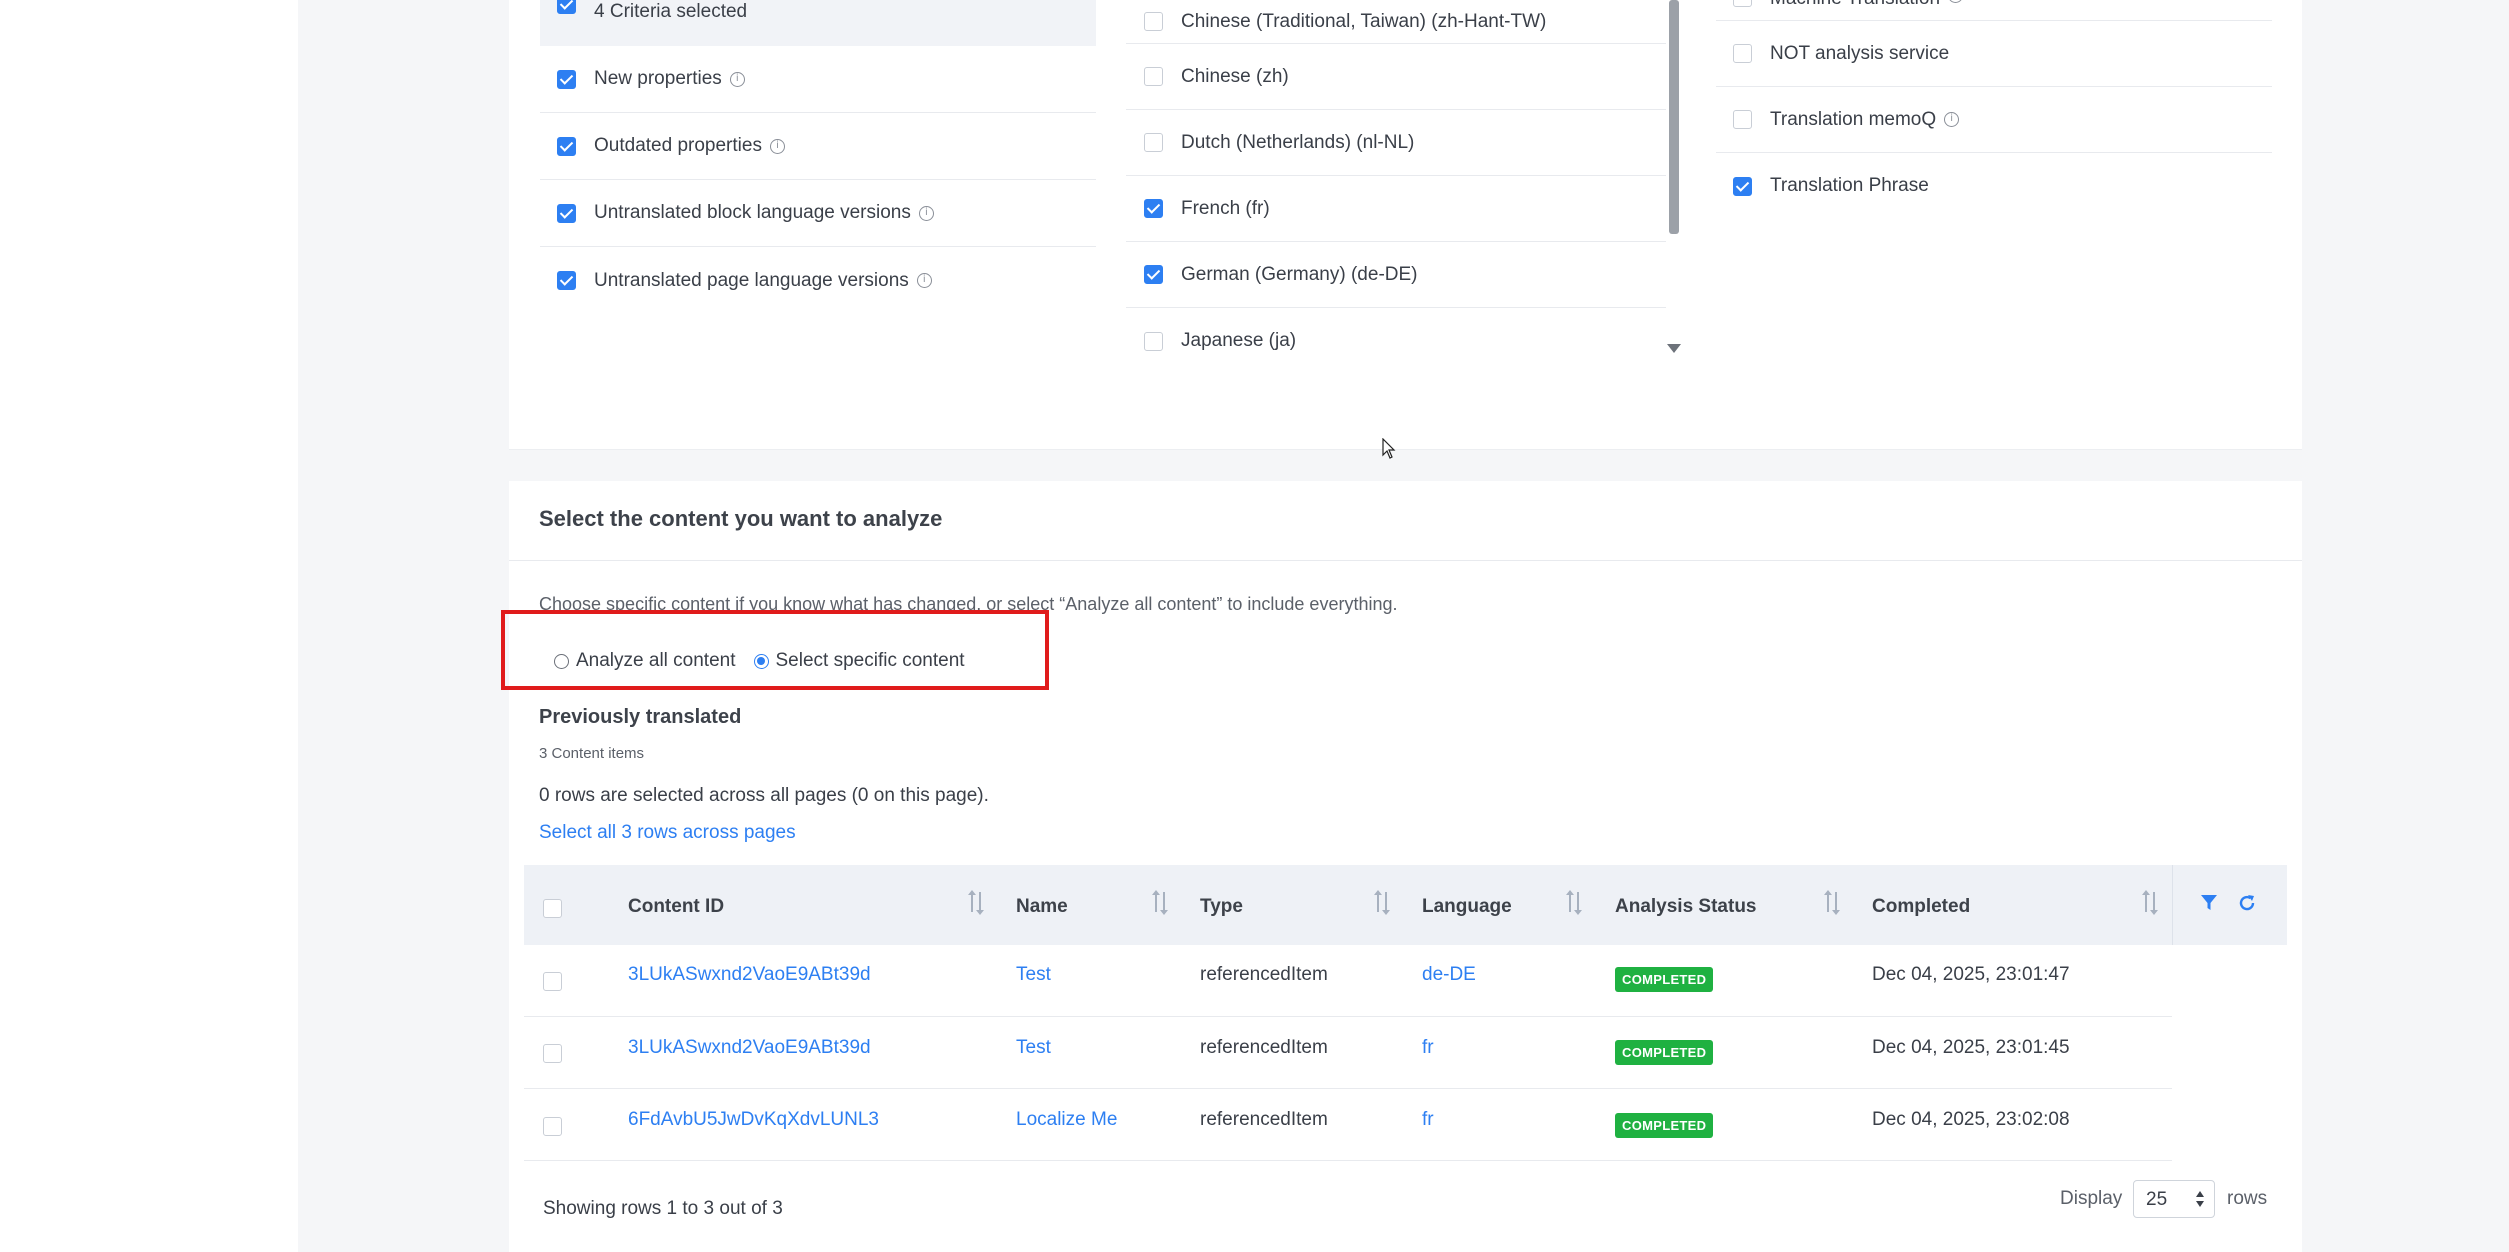 The image size is (2509, 1252). I want to click on radio-analyze-all: Analyze all content, so click(645, 661).